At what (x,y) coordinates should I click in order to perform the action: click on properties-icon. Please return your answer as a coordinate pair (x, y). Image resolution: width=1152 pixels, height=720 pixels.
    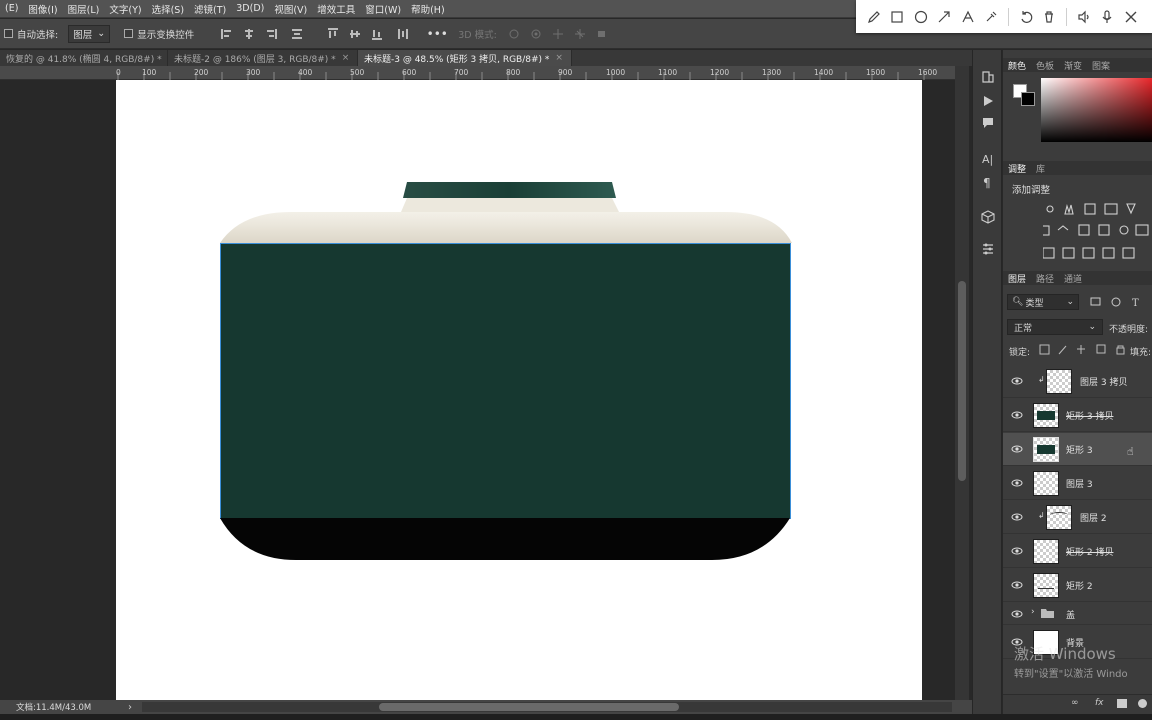
    Looking at the image, I should click on (988, 249).